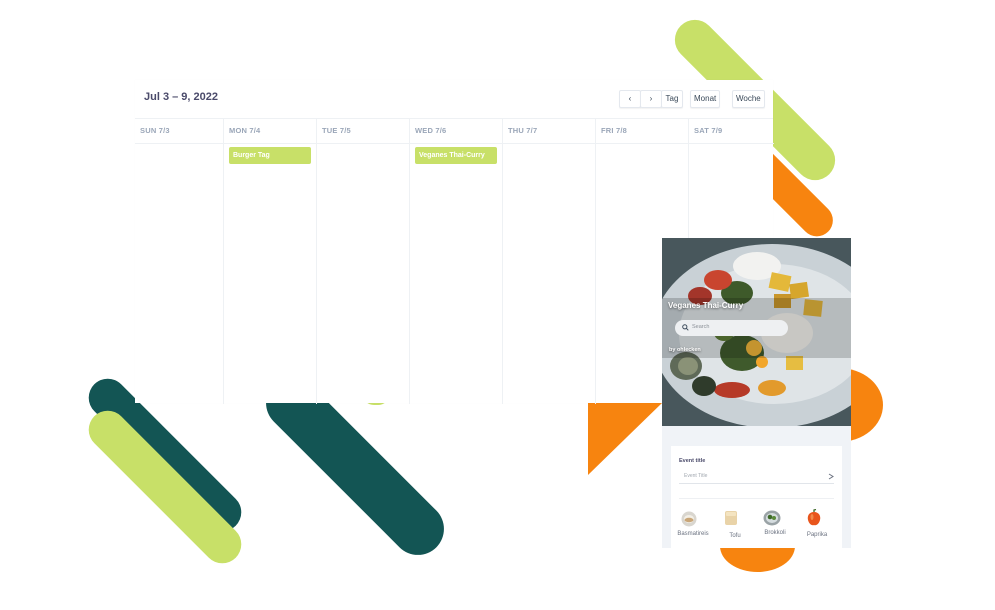  Describe the element at coordinates (454, 99) in the screenshot. I see `calendar-toolbar: Jul 3 – 9, 2022 ‹ › Tag Monat Woche` at that location.